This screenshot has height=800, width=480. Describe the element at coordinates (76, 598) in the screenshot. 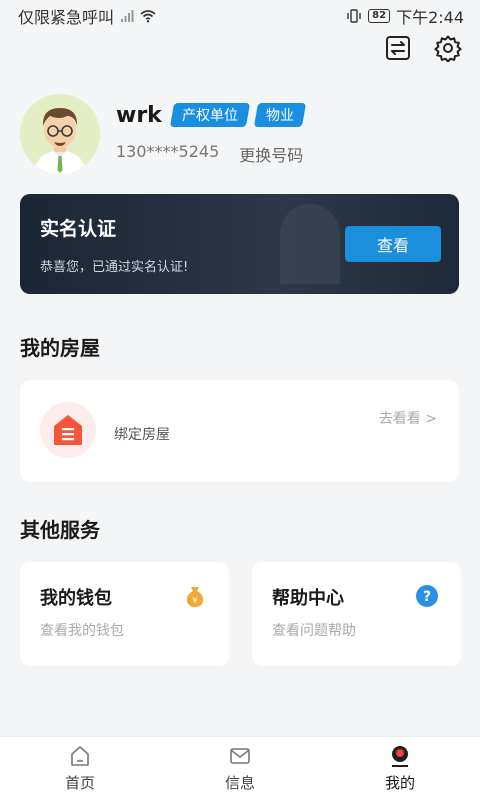

I see `wallet-title: 我的钱包` at that location.